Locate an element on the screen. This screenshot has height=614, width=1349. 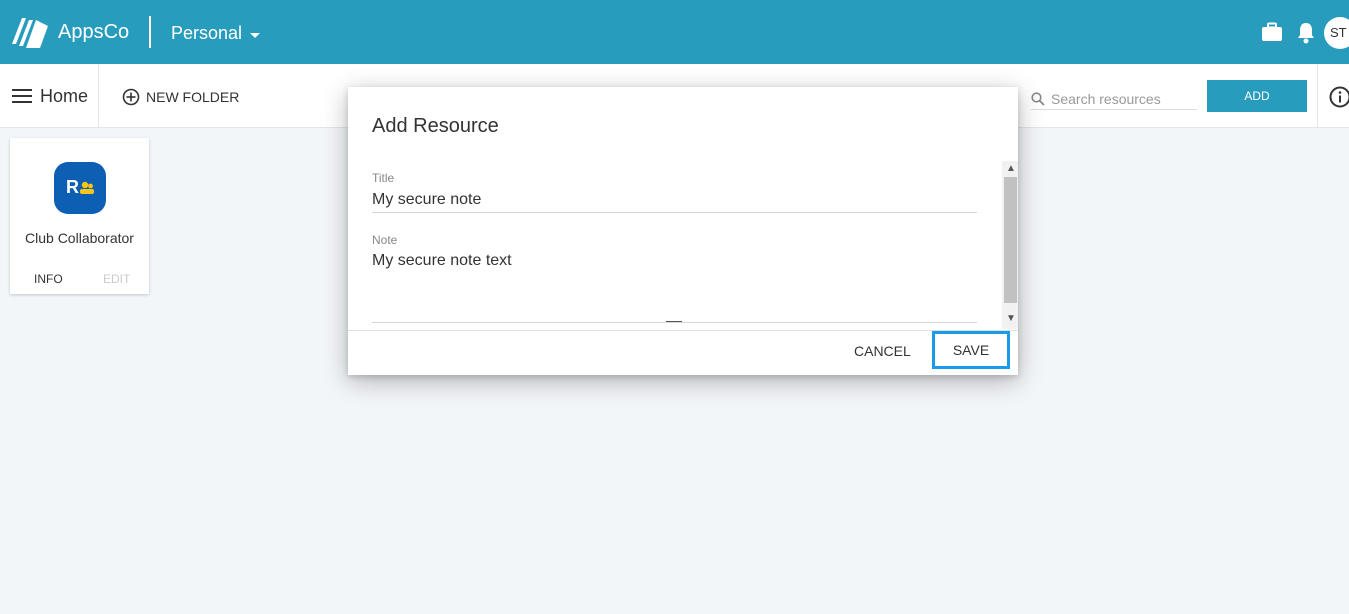
note-field-underline is located at coordinates (674, 322).